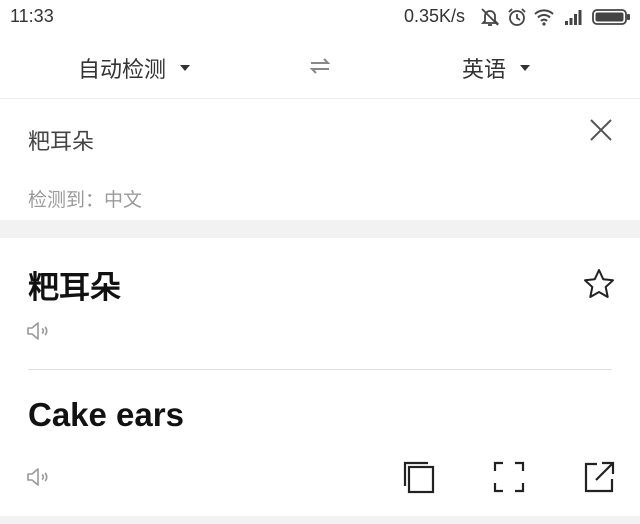 Image resolution: width=640 pixels, height=524 pixels. What do you see at coordinates (419, 477) in the screenshot?
I see `copy-icon` at bounding box center [419, 477].